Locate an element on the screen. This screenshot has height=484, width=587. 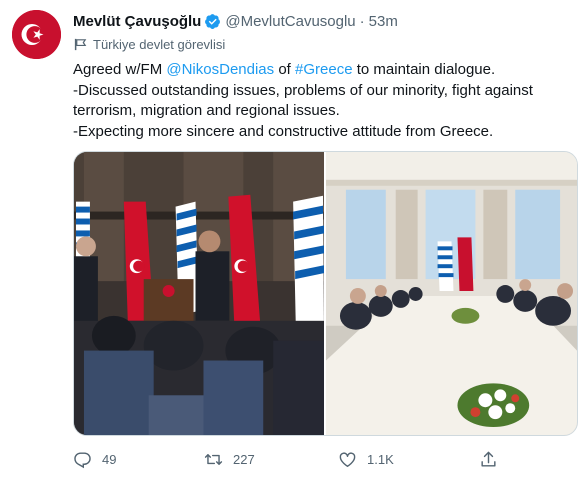
account-label-text: Türkiye devlet görevlisi is located at coordinates (159, 44).